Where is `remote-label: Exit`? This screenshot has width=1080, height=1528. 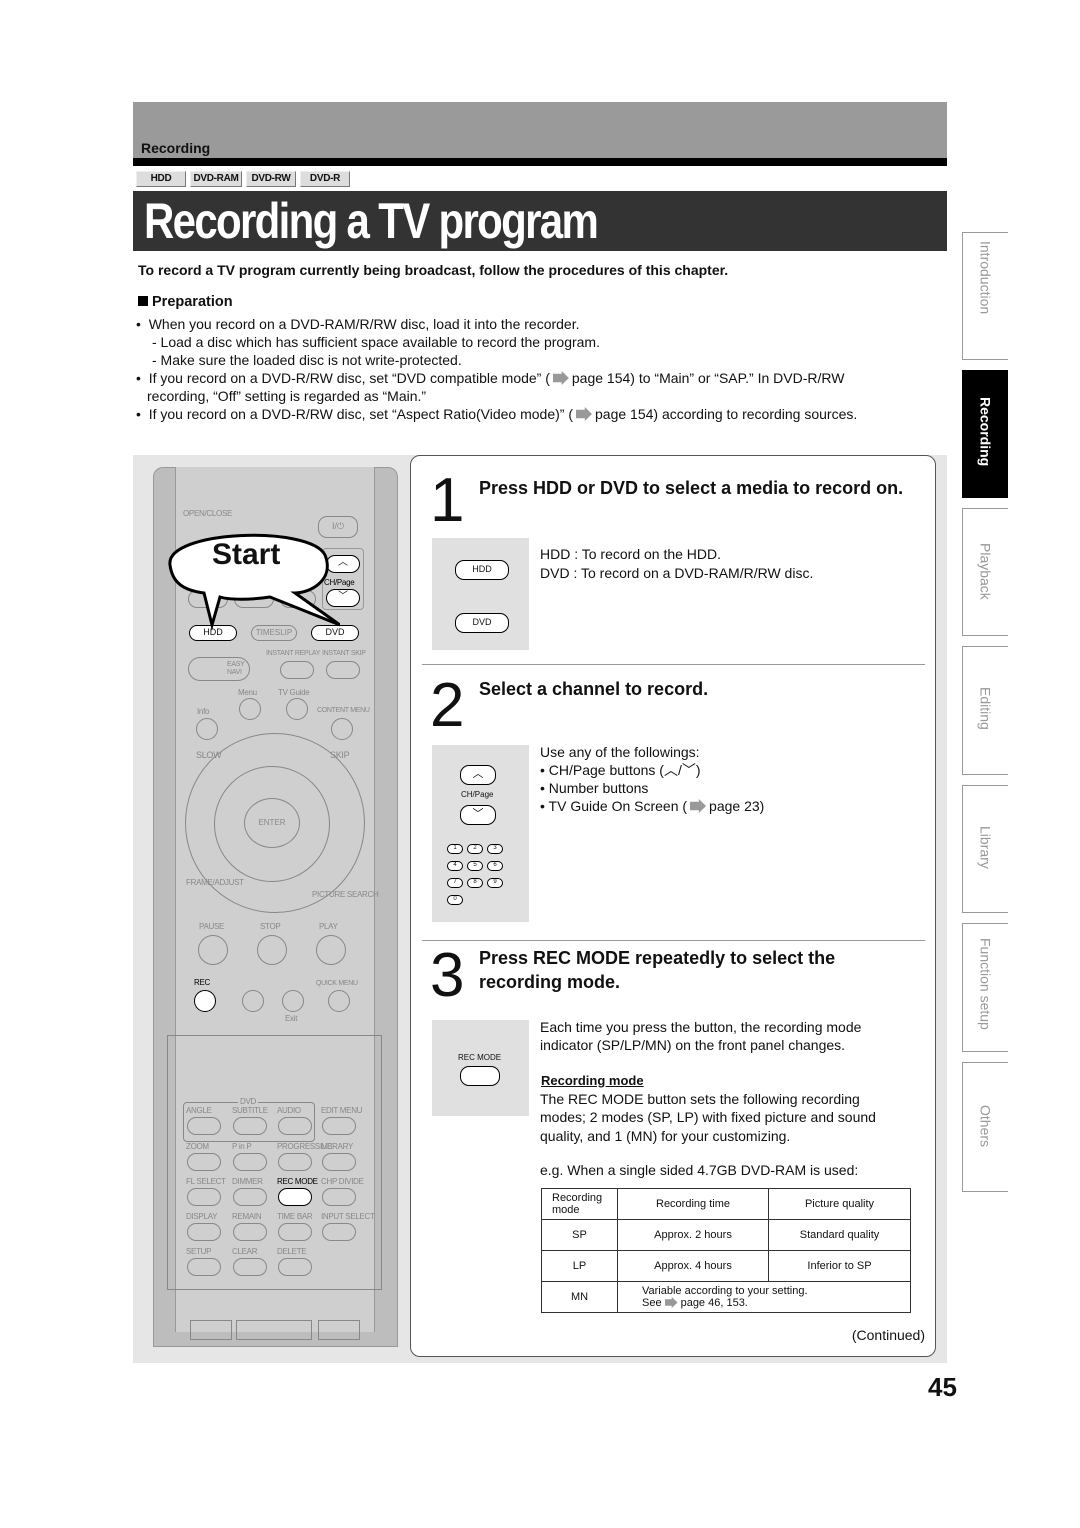 remote-label: Exit is located at coordinates (291, 1018).